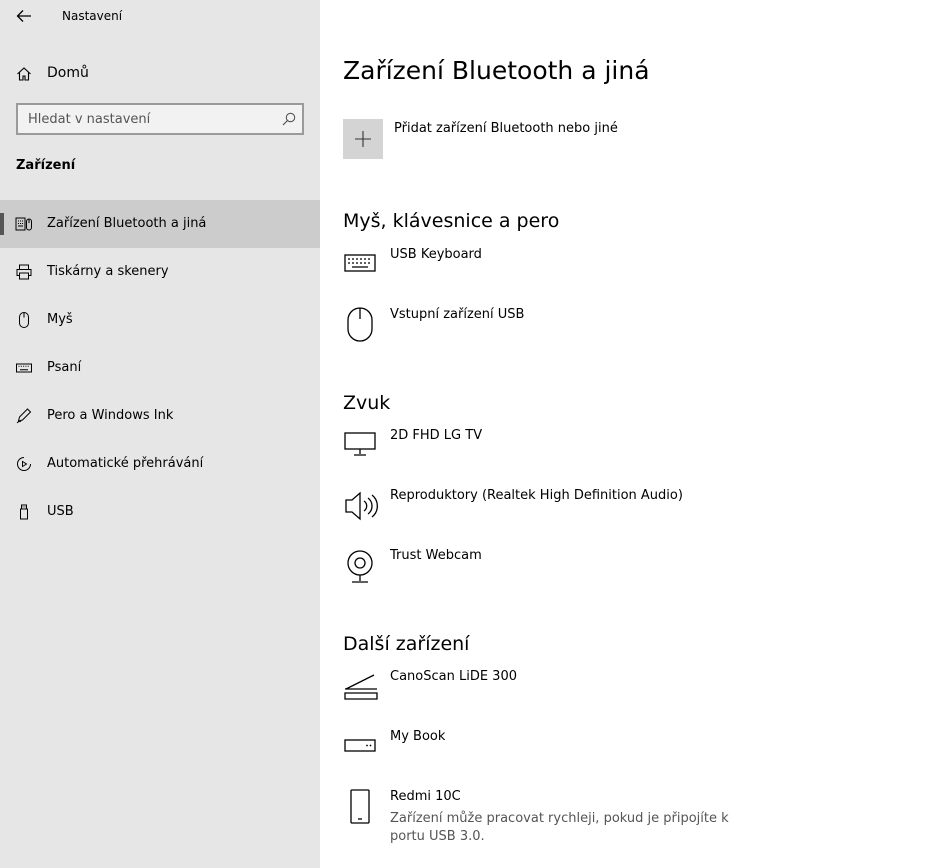 The image size is (934, 868). Describe the element at coordinates (127, 223) in the screenshot. I see `sidebar-item-label: Zařízení Bluetooth a jiná` at that location.